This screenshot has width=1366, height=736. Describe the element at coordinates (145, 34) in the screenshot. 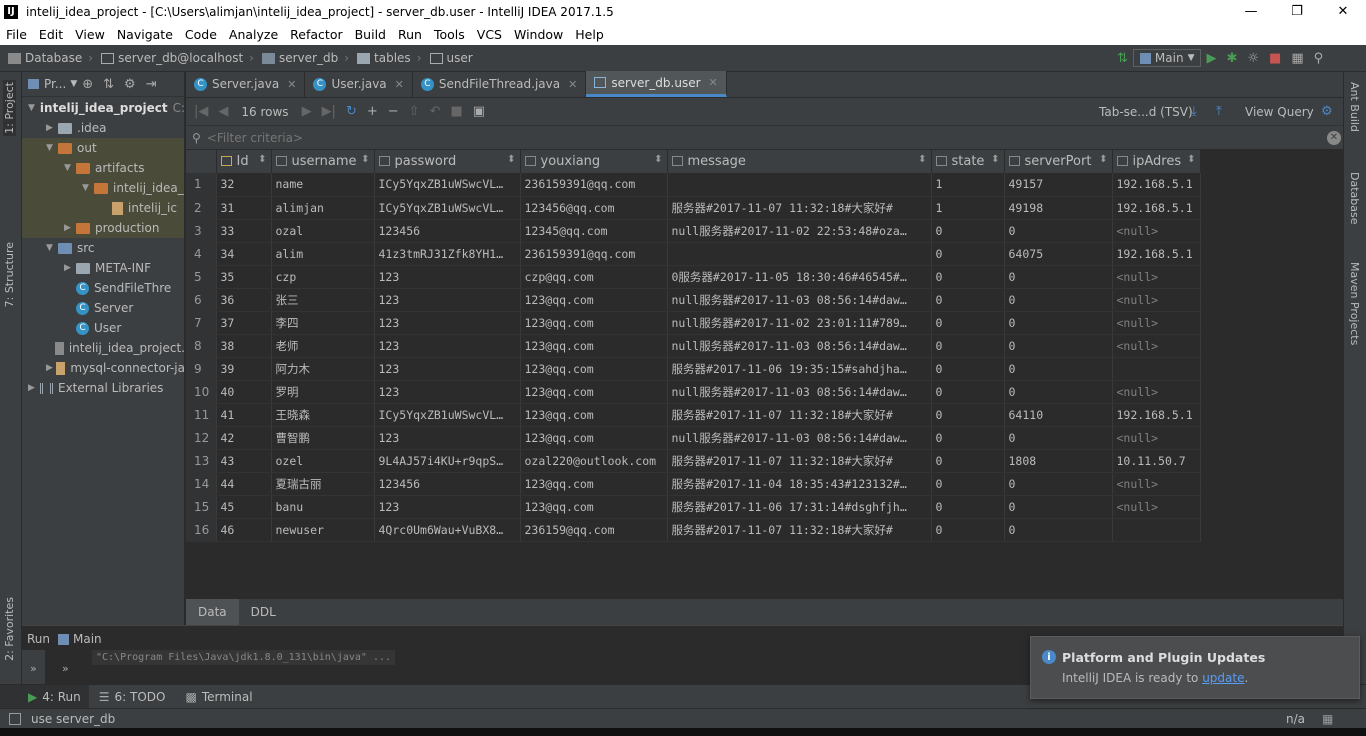

I see `menu-navigate: Navigate` at that location.